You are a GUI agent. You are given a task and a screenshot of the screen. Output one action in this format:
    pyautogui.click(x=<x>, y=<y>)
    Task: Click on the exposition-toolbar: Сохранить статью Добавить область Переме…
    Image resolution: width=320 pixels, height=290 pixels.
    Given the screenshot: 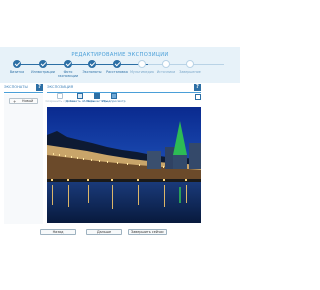 What is the action you would take?
    pyautogui.click(x=123, y=99)
    